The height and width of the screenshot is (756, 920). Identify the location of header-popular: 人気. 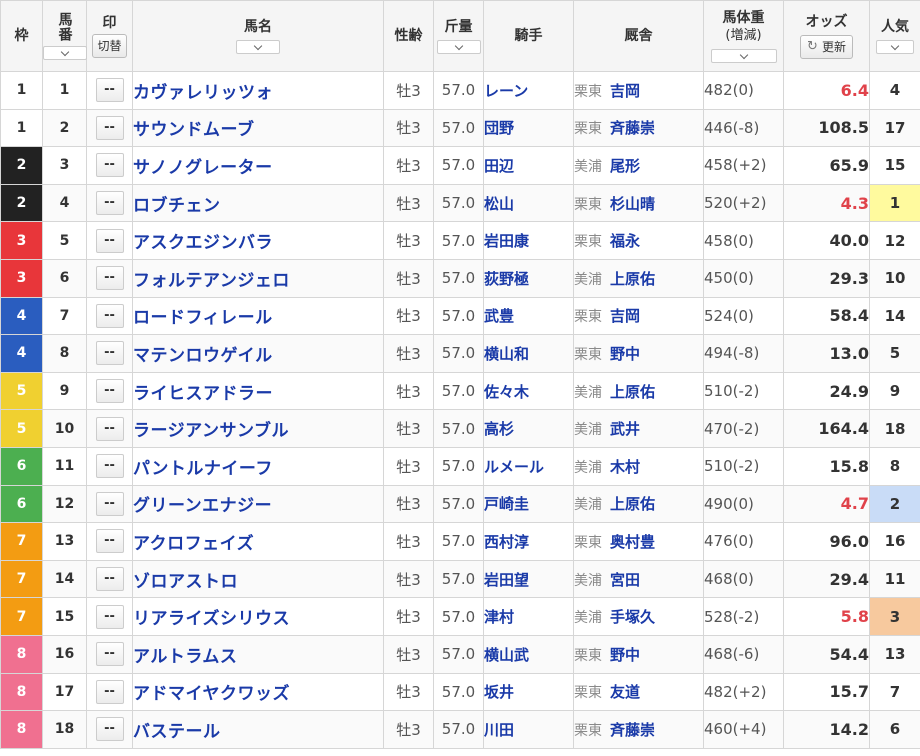
(894, 36).